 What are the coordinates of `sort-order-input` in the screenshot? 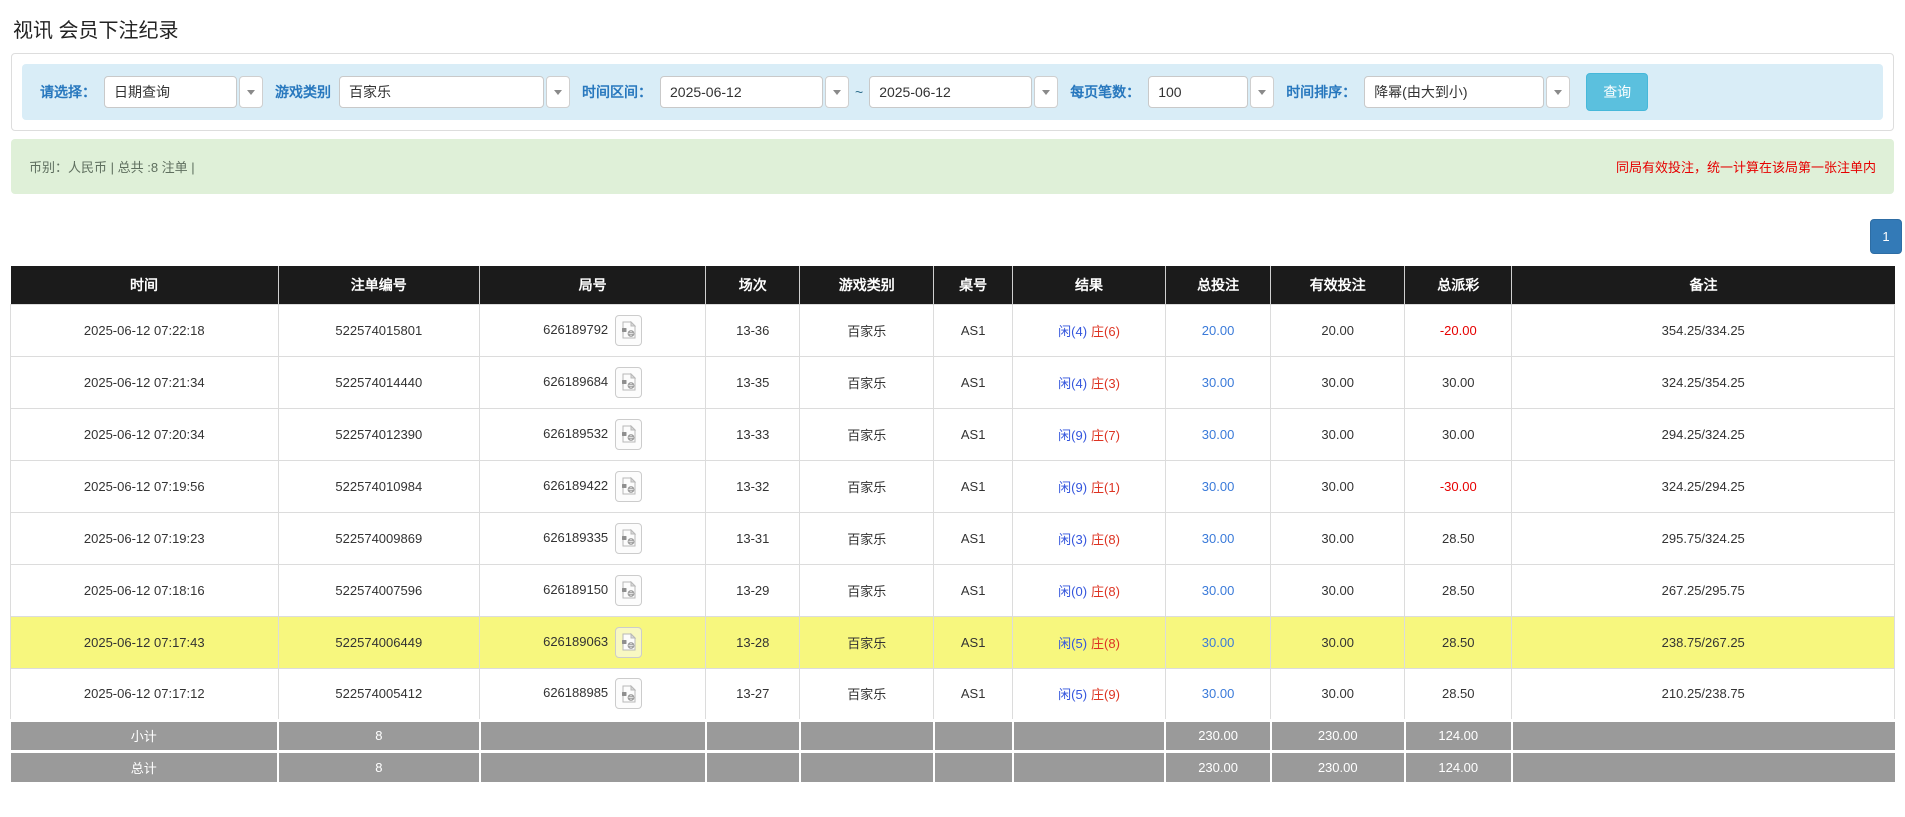 It's located at (1454, 92).